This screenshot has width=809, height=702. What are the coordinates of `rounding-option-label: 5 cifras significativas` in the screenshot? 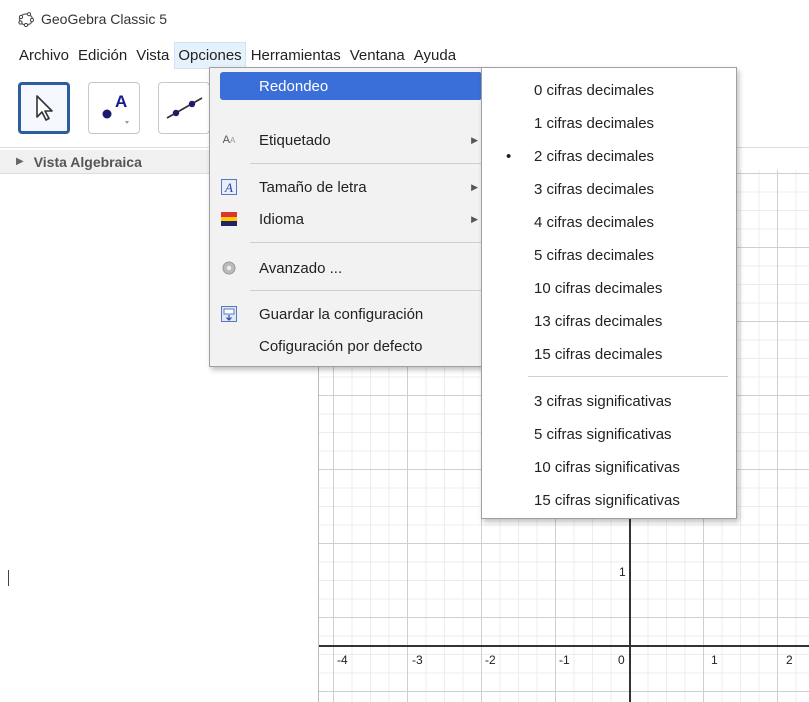 It's located at (603, 434).